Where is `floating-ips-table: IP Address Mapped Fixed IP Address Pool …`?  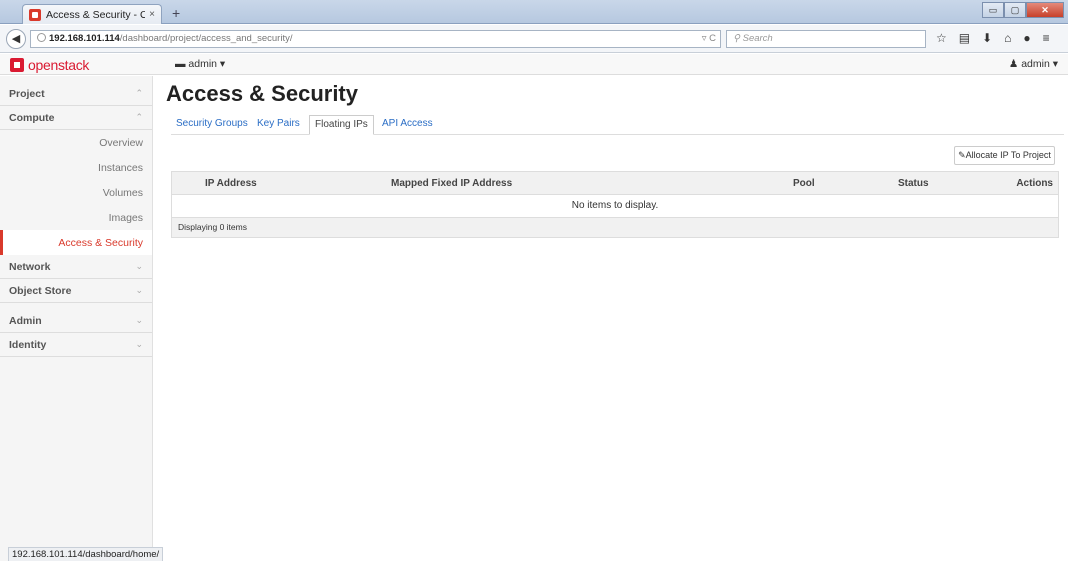
floating-ips-table: IP Address Mapped Fixed IP Address Pool … is located at coordinates (615, 204).